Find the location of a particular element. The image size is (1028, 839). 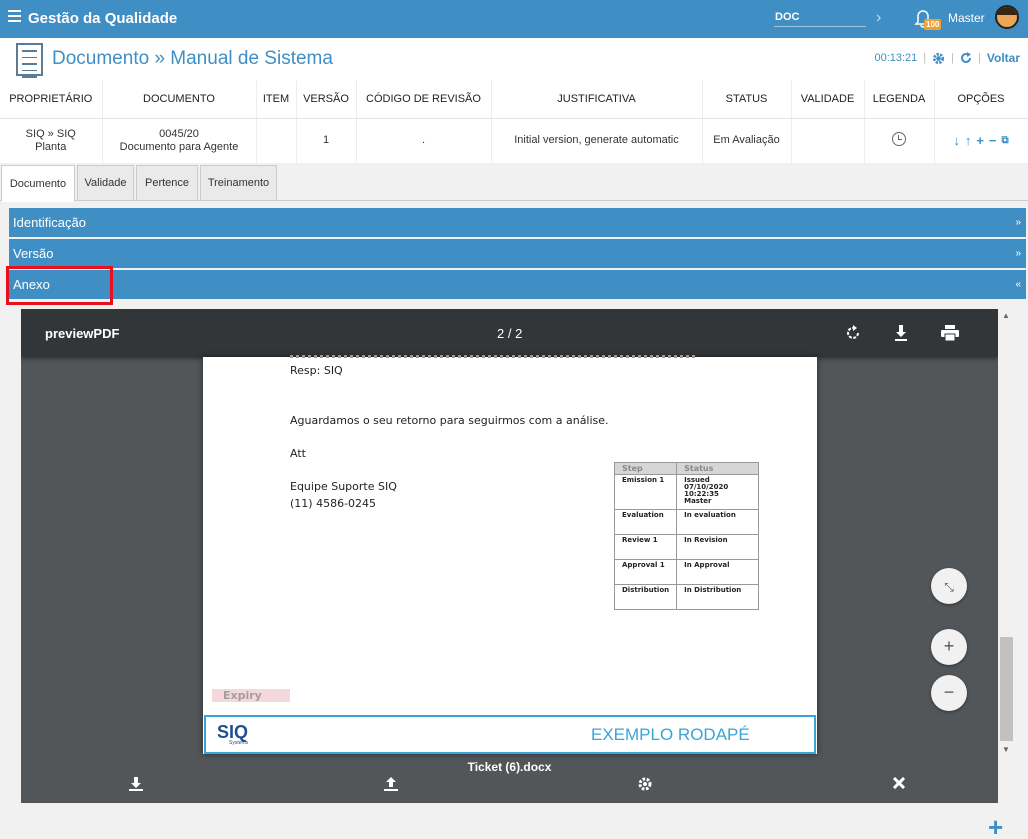

siq-logo: SIQ Systems is located at coordinates (232, 734).